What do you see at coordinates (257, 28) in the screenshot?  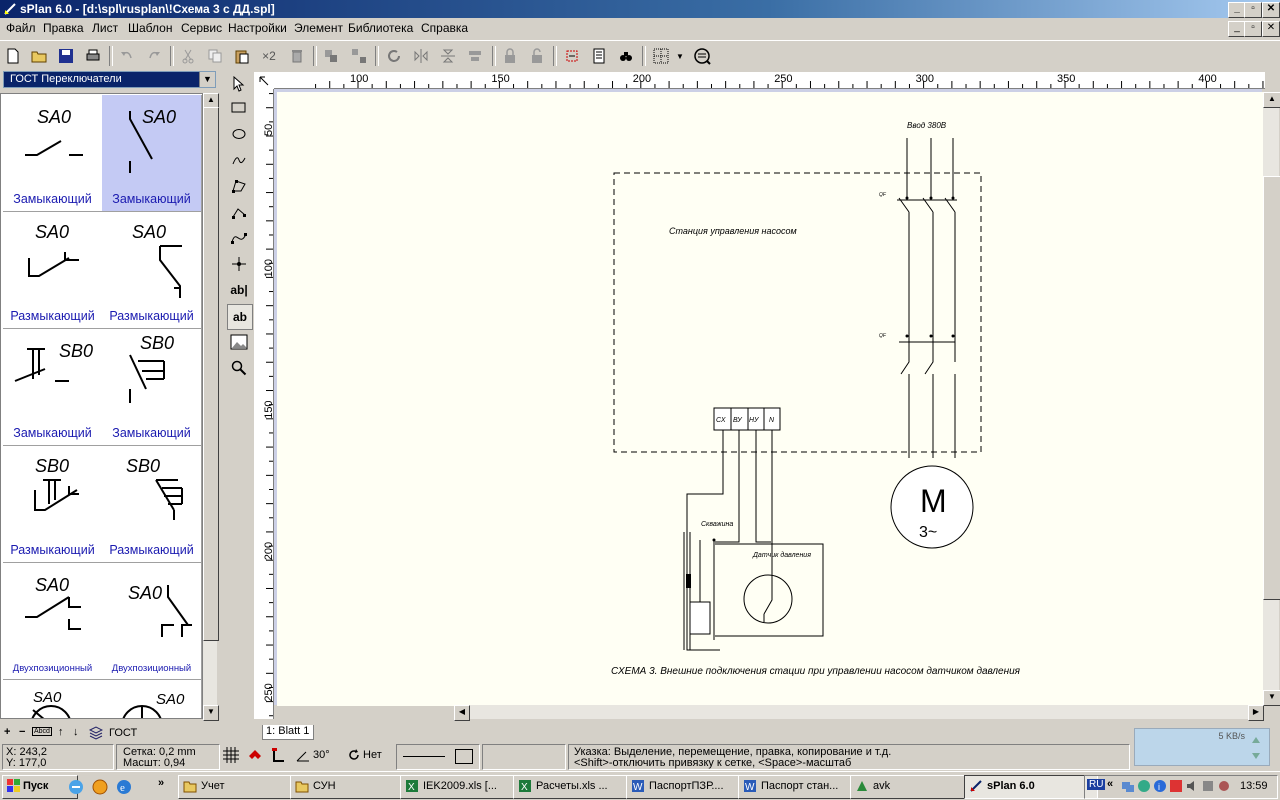 I see `menu-settings: Настройки` at bounding box center [257, 28].